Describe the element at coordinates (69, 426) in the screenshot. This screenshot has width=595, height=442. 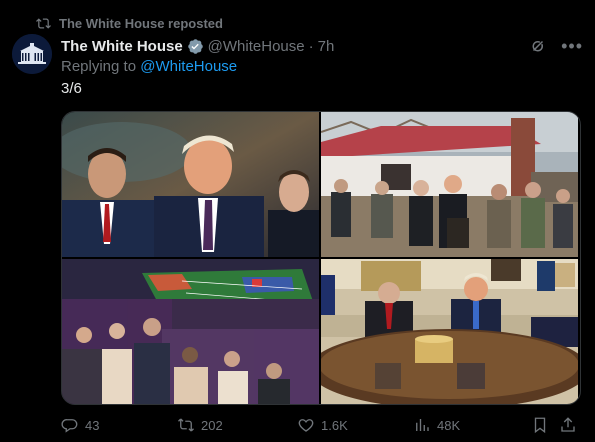
I see `reply-icon` at that location.